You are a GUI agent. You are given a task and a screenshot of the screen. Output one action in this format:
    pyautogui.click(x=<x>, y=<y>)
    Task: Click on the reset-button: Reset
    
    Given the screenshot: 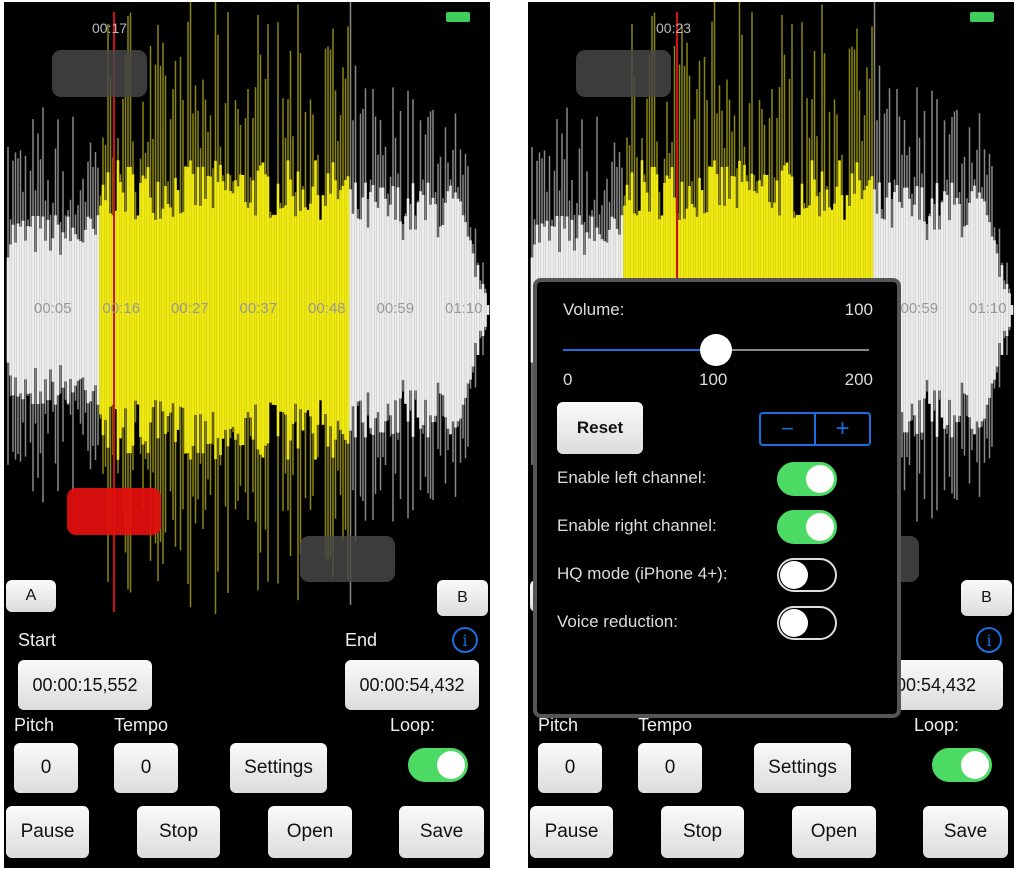 What is the action you would take?
    pyautogui.click(x=600, y=428)
    